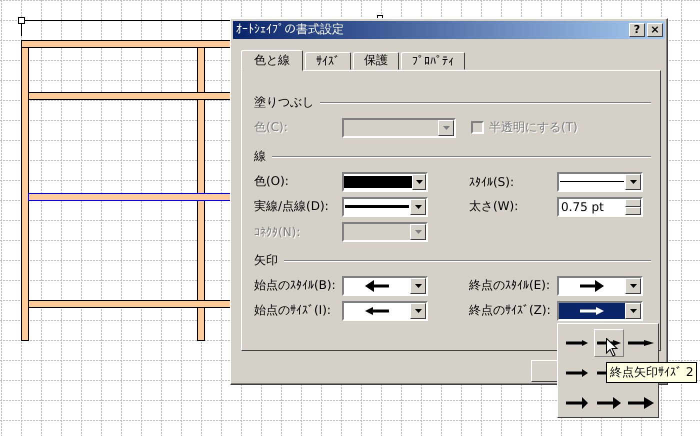  What do you see at coordinates (292, 207) in the screenshot?
I see `field-label: 実線/点線(D):` at bounding box center [292, 207].